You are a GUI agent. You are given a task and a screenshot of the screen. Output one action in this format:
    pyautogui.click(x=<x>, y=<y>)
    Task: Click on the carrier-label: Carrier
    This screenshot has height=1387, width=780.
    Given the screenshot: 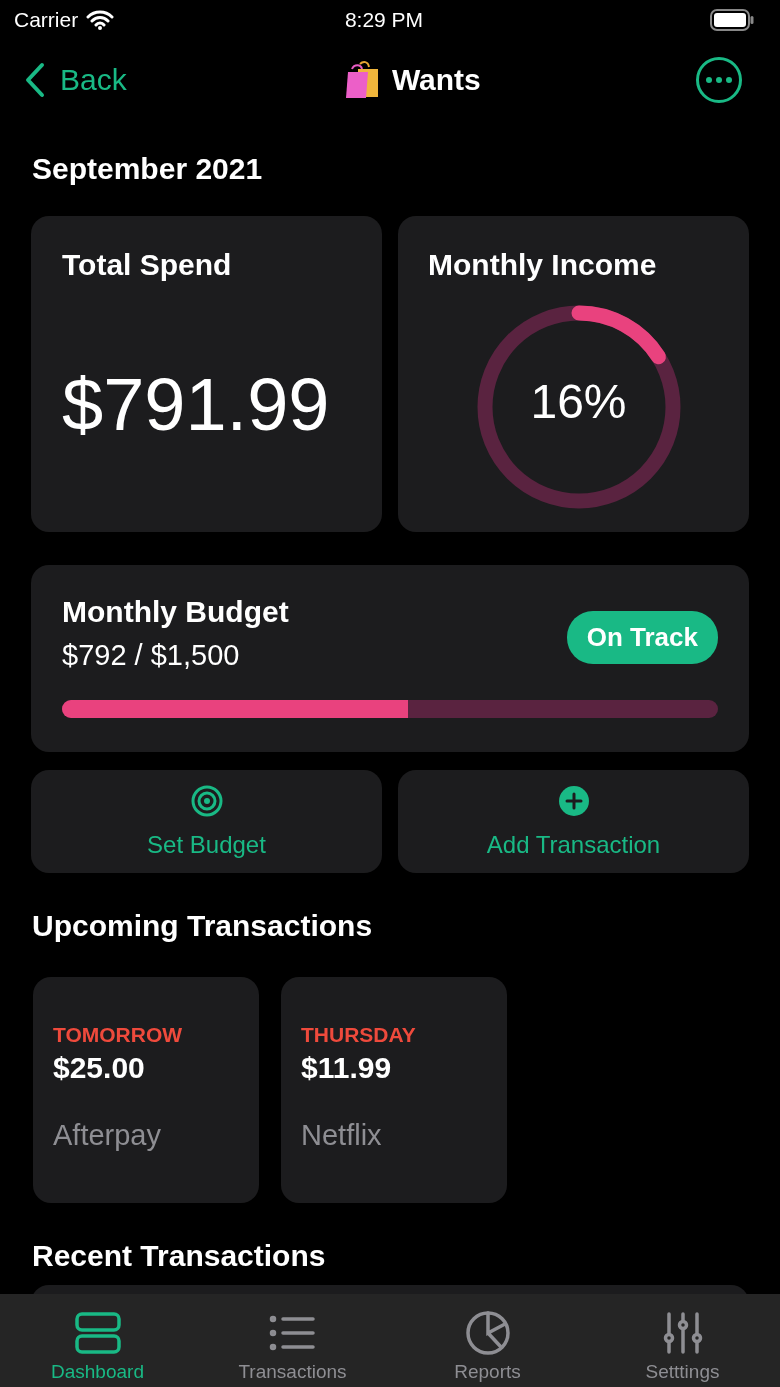 What is the action you would take?
    pyautogui.click(x=46, y=20)
    